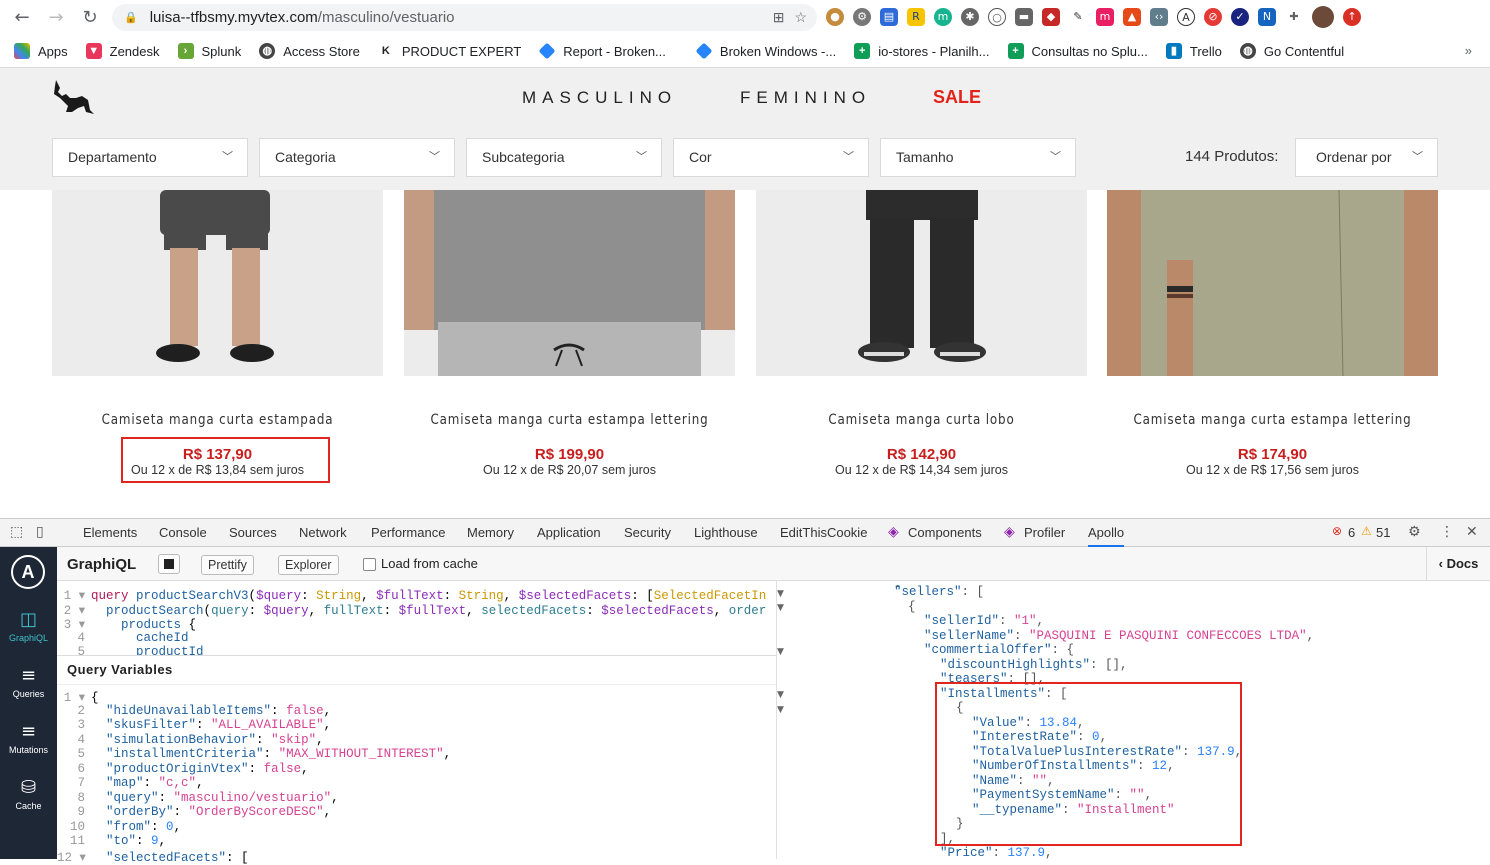 The height and width of the screenshot is (865, 1490). What do you see at coordinates (1044, 532) in the screenshot?
I see `tab-profiler: Profiler` at bounding box center [1044, 532].